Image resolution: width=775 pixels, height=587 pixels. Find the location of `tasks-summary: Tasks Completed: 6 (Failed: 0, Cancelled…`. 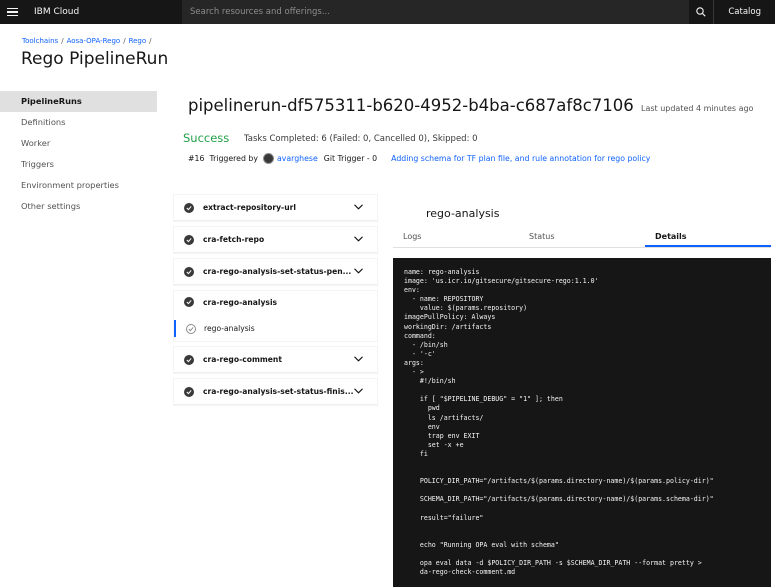

tasks-summary: Tasks Completed: 6 (Failed: 0, Cancelled… is located at coordinates (361, 139).